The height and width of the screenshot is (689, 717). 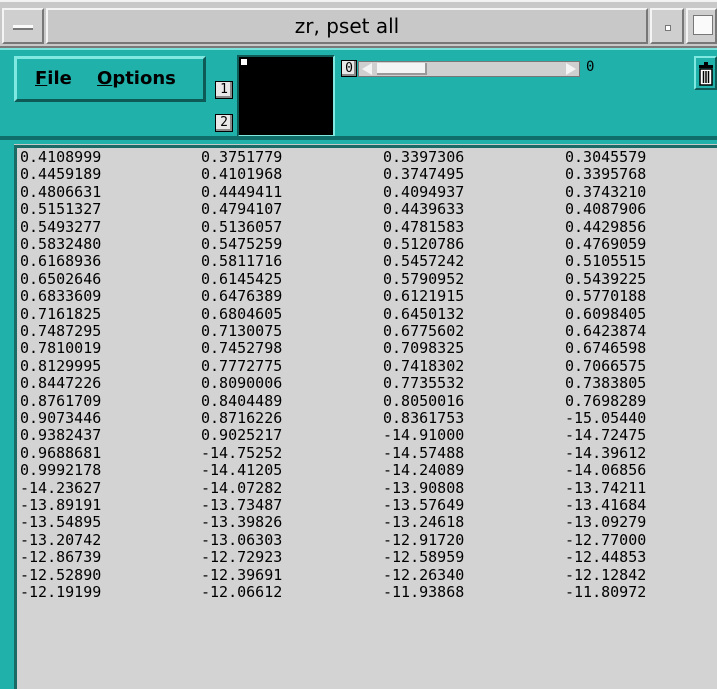 What do you see at coordinates (349, 68) in the screenshot?
I see `slider-value-box: 0` at bounding box center [349, 68].